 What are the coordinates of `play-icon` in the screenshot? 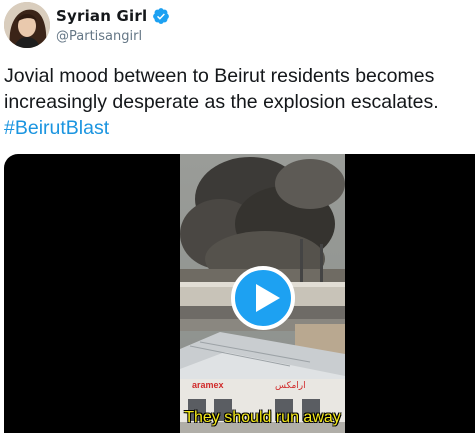 It's located at (268, 298).